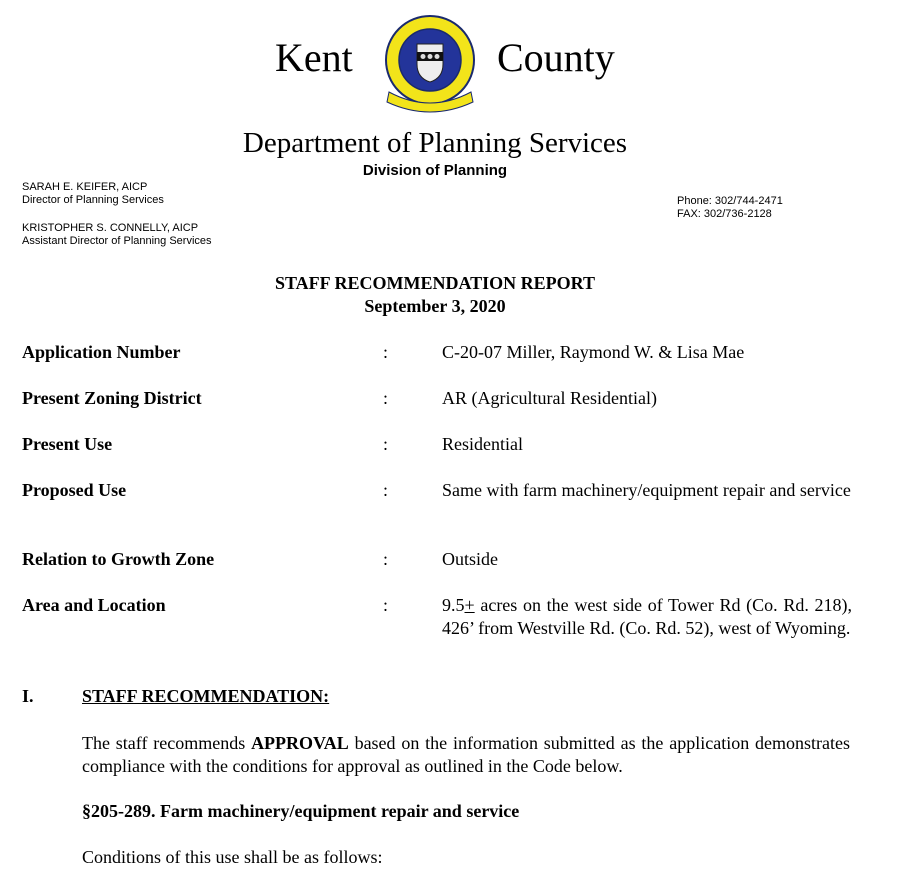 Image resolution: width=897 pixels, height=872 pixels. What do you see at coordinates (94, 605) in the screenshot?
I see `field-label: Area and Location` at bounding box center [94, 605].